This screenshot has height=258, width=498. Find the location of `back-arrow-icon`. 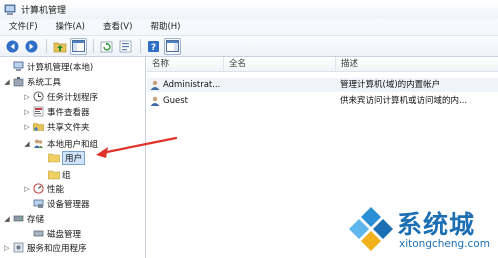

back-arrow-icon is located at coordinates (12, 46).